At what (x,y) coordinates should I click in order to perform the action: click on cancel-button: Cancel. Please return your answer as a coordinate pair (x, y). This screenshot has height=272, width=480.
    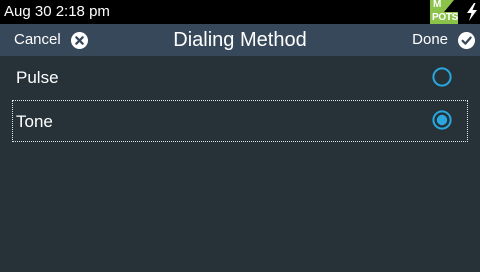
    Looking at the image, I should click on (51, 40).